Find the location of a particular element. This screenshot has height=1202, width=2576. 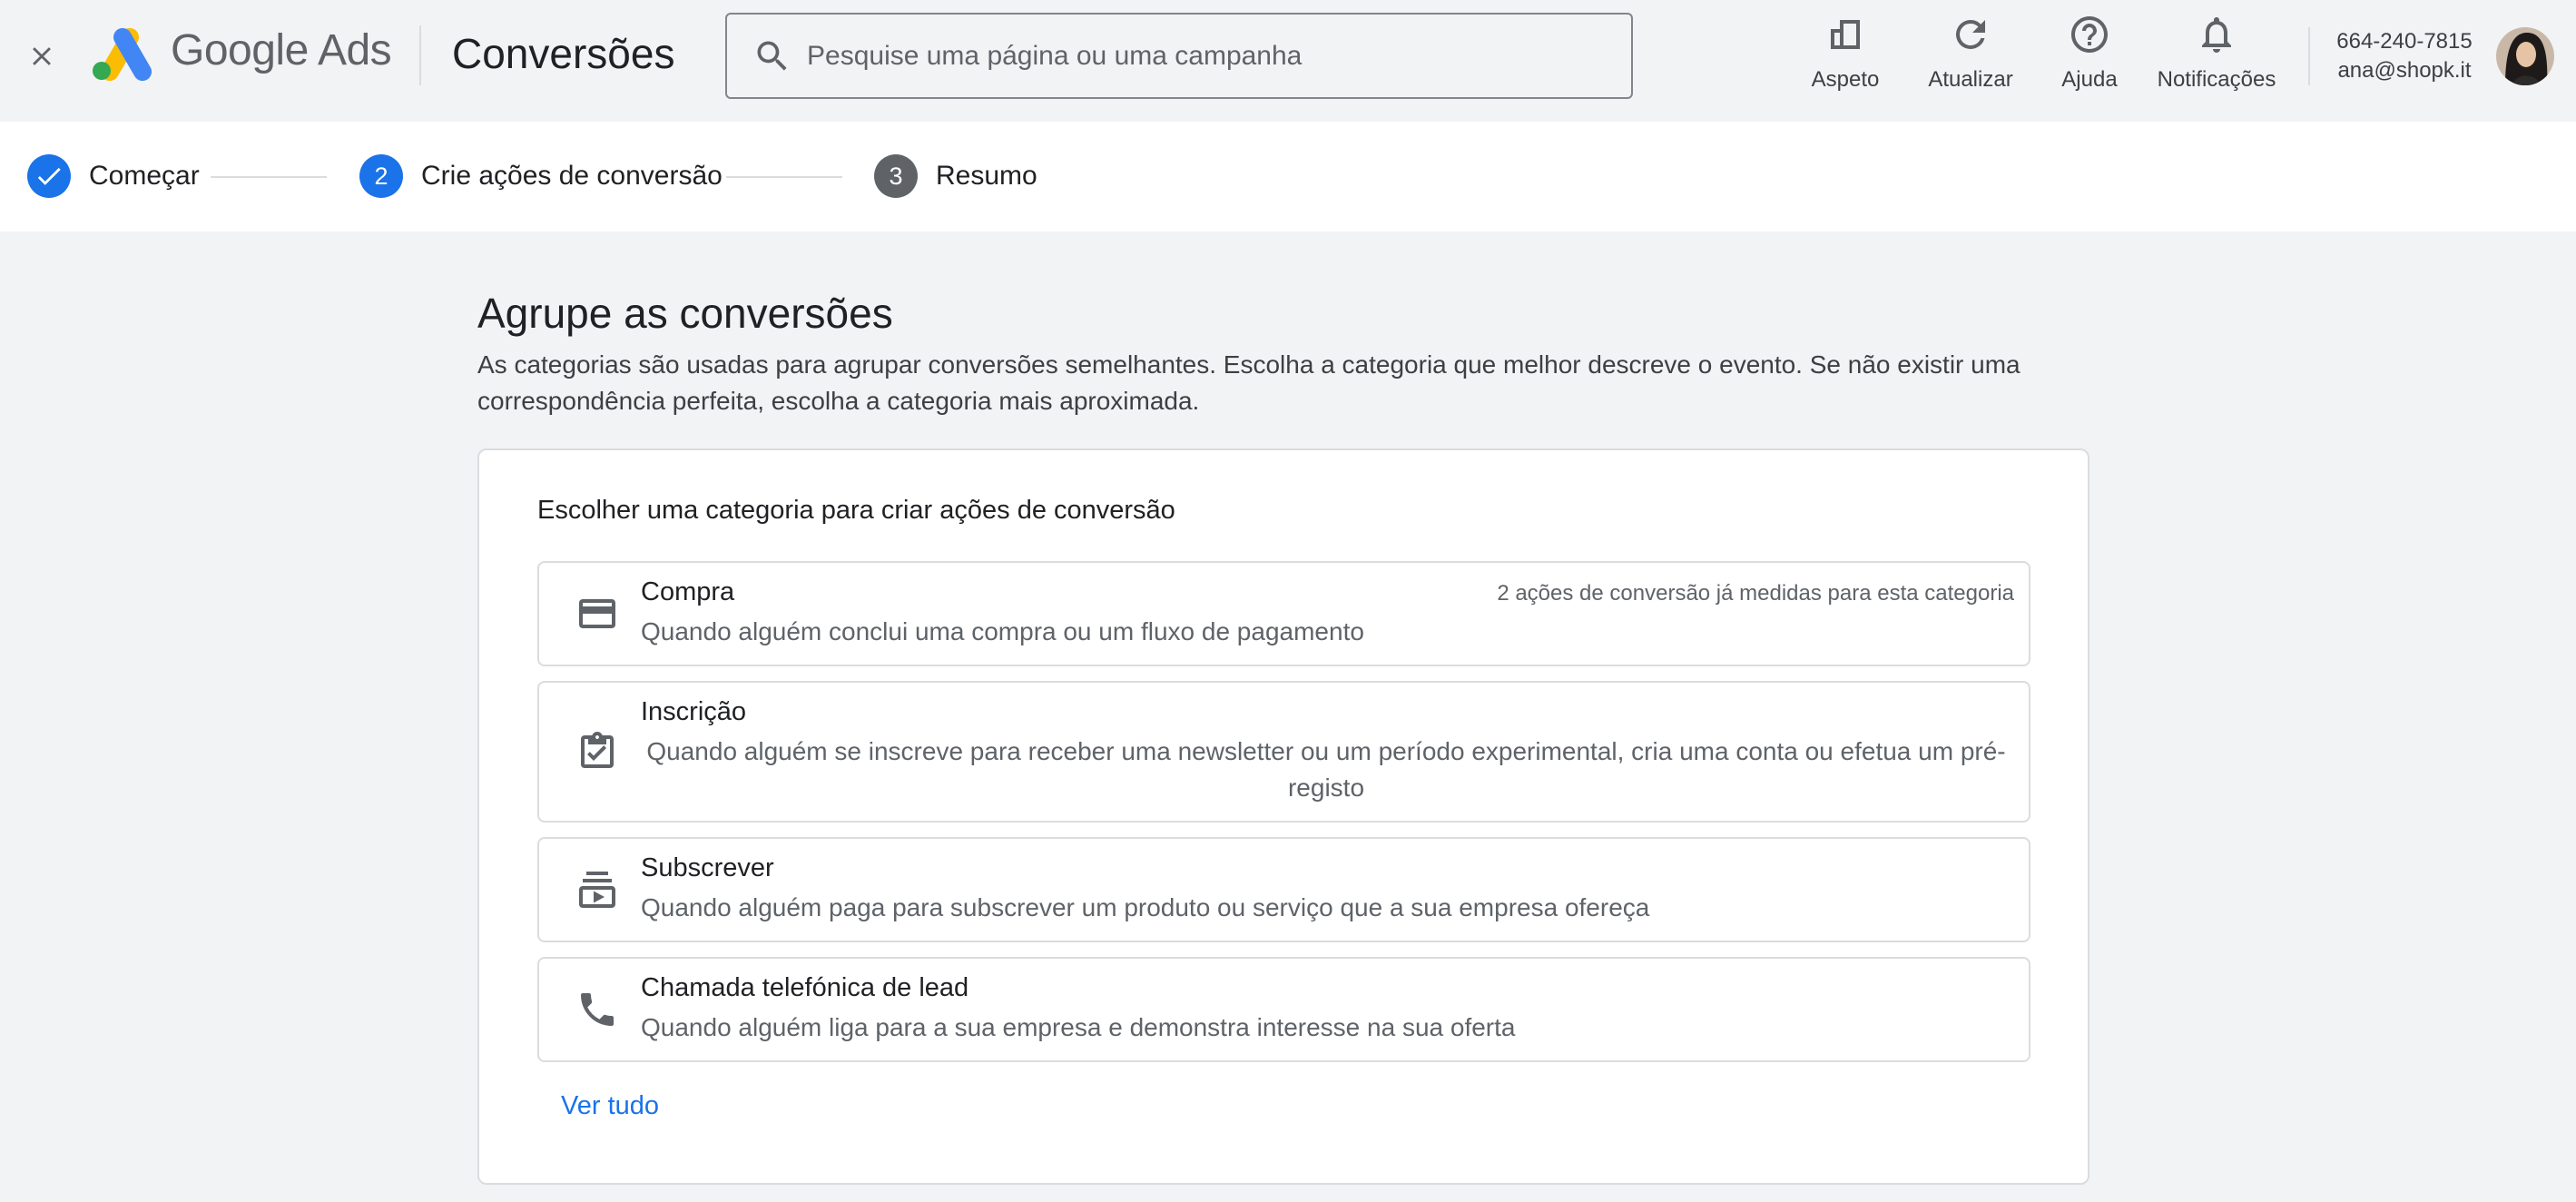

page-title: Conversões is located at coordinates (563, 53).